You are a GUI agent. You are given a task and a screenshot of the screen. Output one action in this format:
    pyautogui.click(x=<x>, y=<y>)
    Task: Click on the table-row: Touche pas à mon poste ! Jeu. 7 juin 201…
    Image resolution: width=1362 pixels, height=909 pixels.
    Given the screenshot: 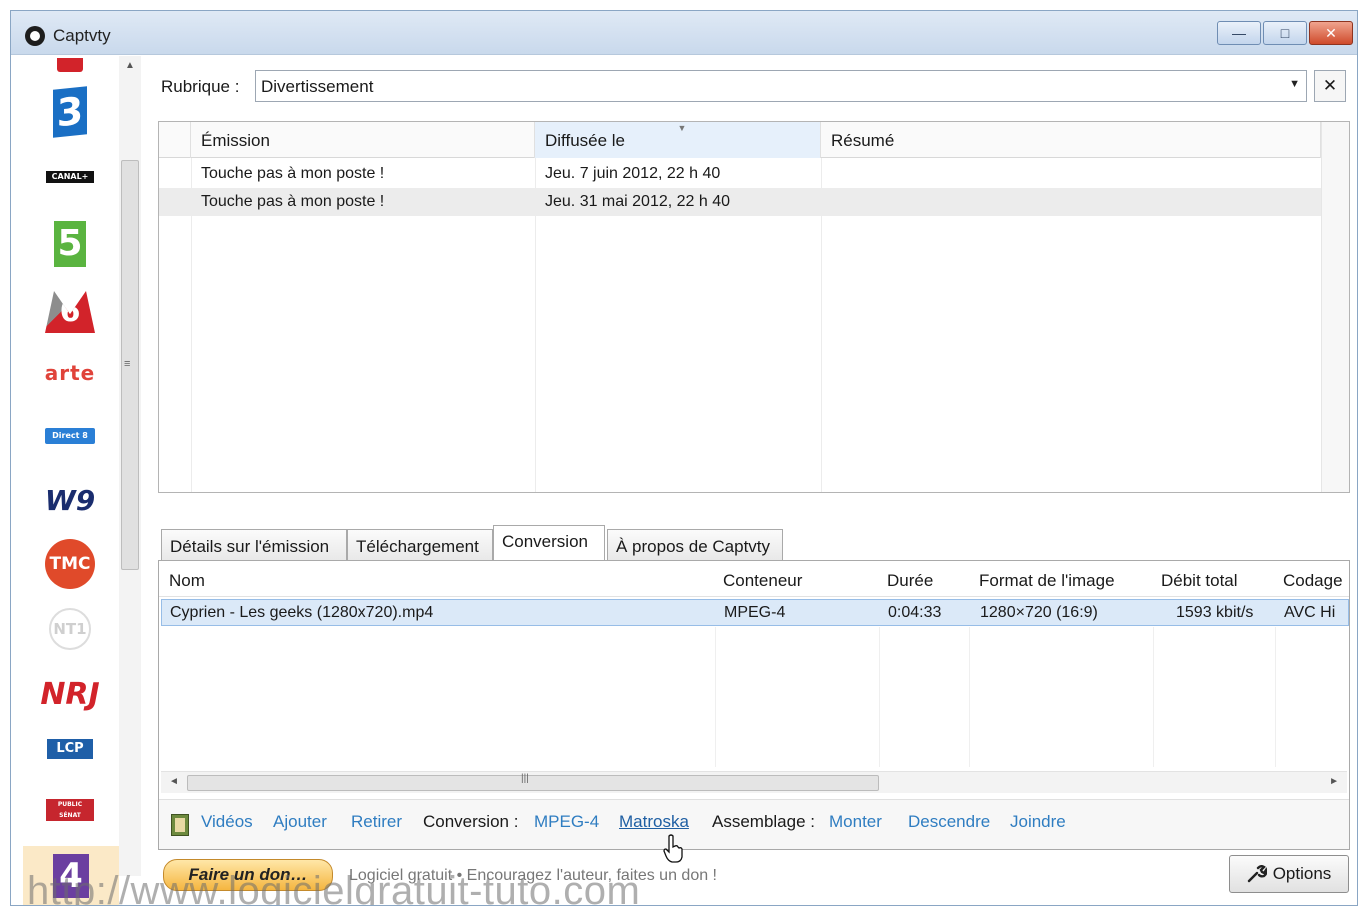 What is the action you would take?
    pyautogui.click(x=740, y=174)
    